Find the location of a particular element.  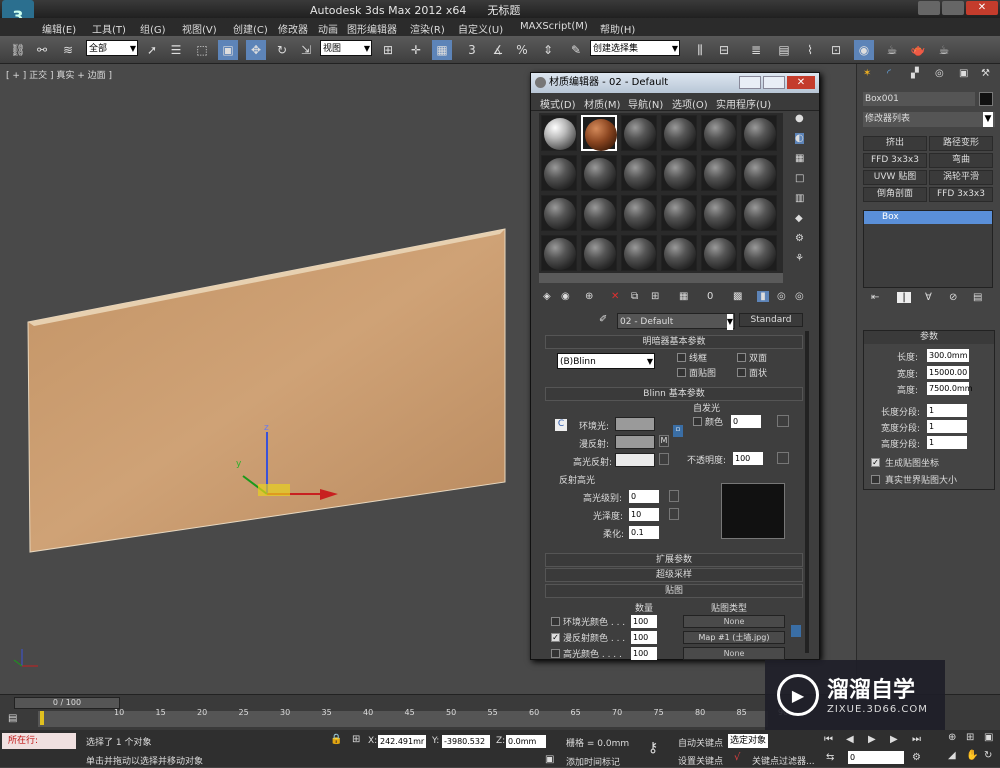

specular-map-slot-button: None is located at coordinates (734, 653).